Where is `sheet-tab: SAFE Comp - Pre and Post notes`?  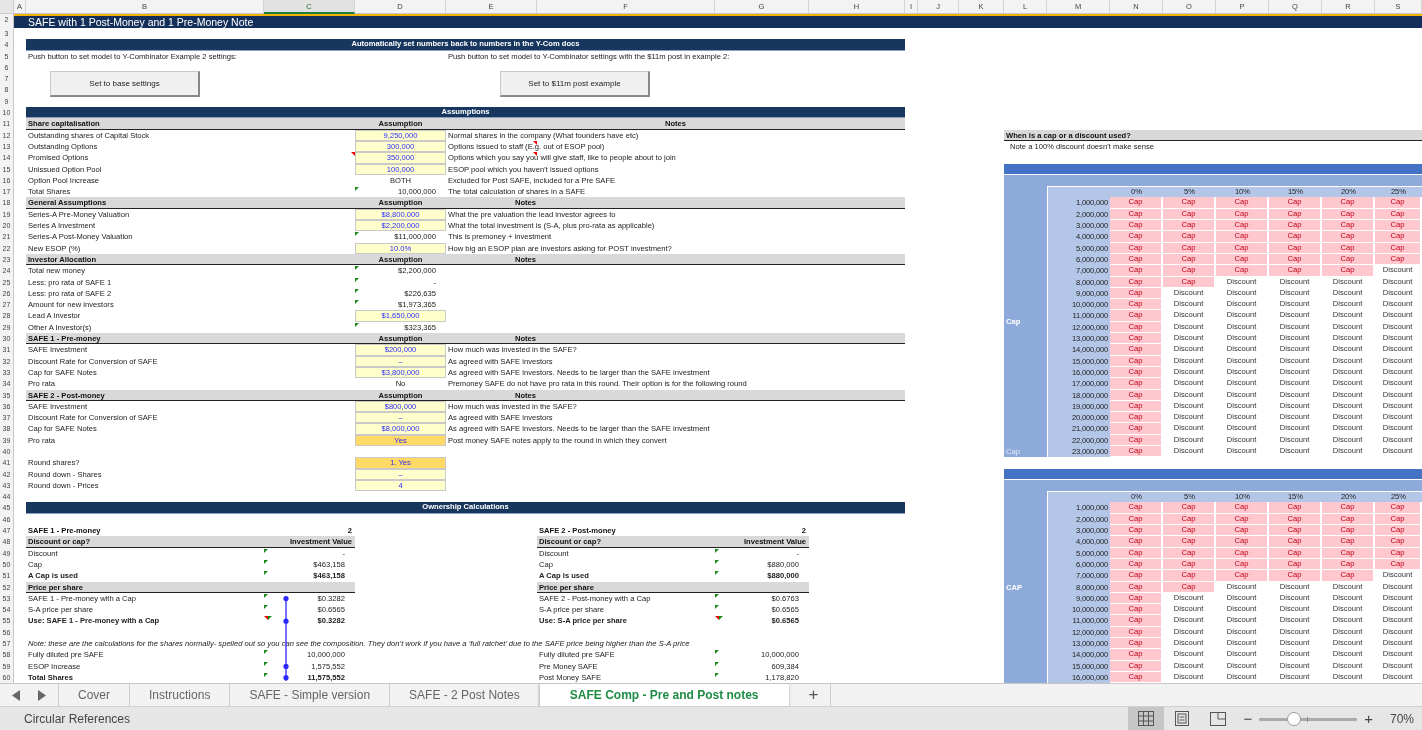
sheet-tab: SAFE Comp - Pre and Post notes is located at coordinates (663, 695).